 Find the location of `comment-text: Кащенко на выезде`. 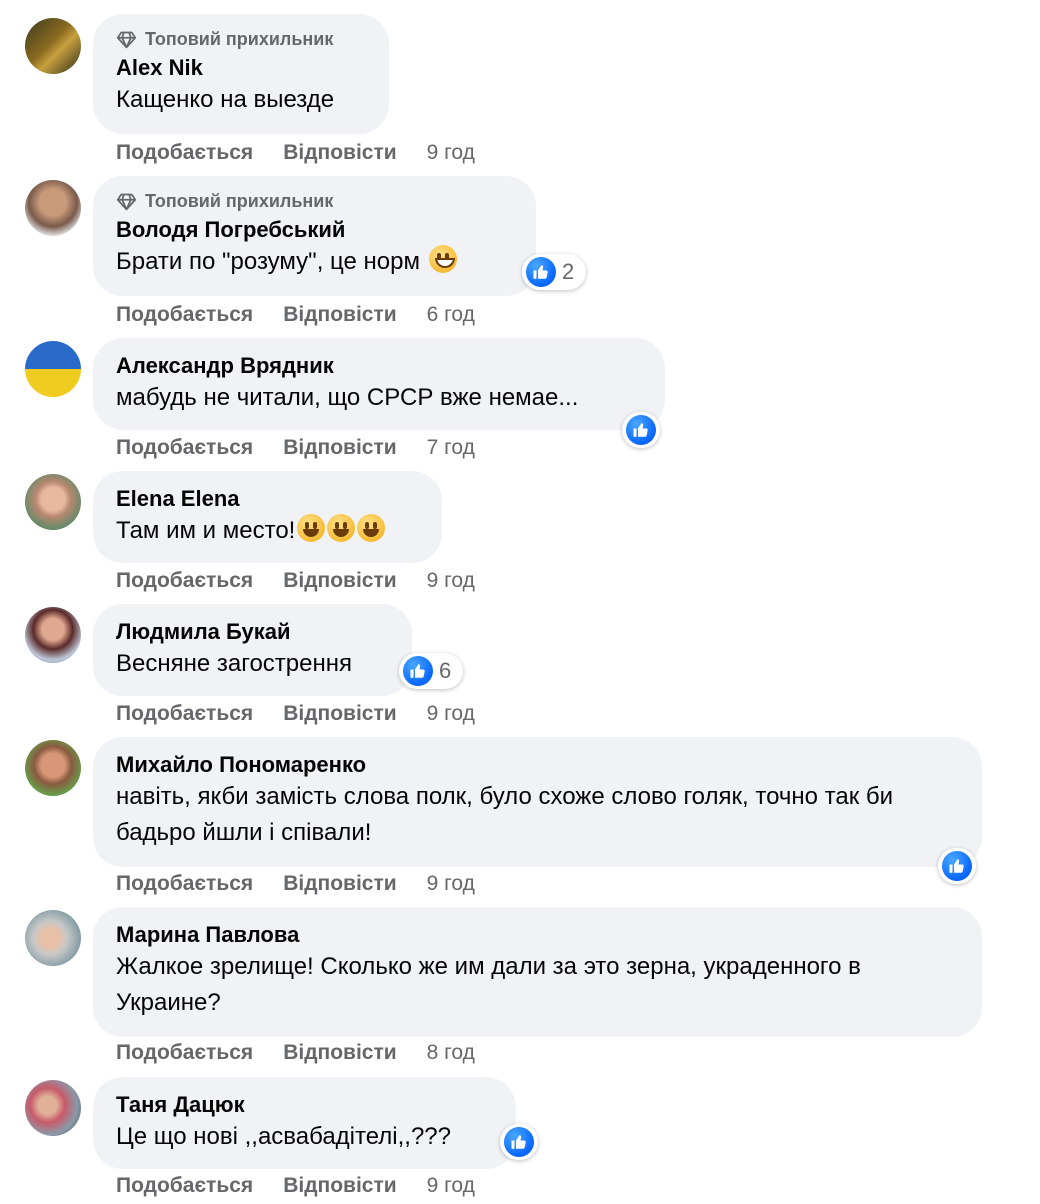

comment-text: Кащенко на выезде is located at coordinates (225, 99).